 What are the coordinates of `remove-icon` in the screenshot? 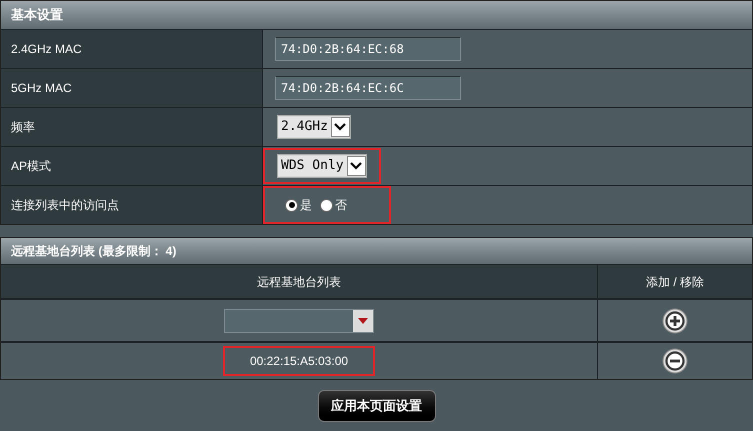 It's located at (675, 361).